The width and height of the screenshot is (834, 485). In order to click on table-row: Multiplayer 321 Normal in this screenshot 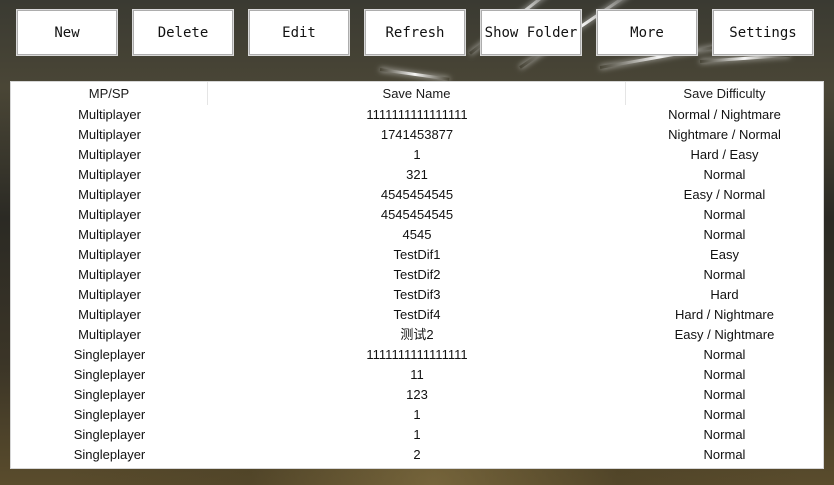, I will do `click(417, 175)`.